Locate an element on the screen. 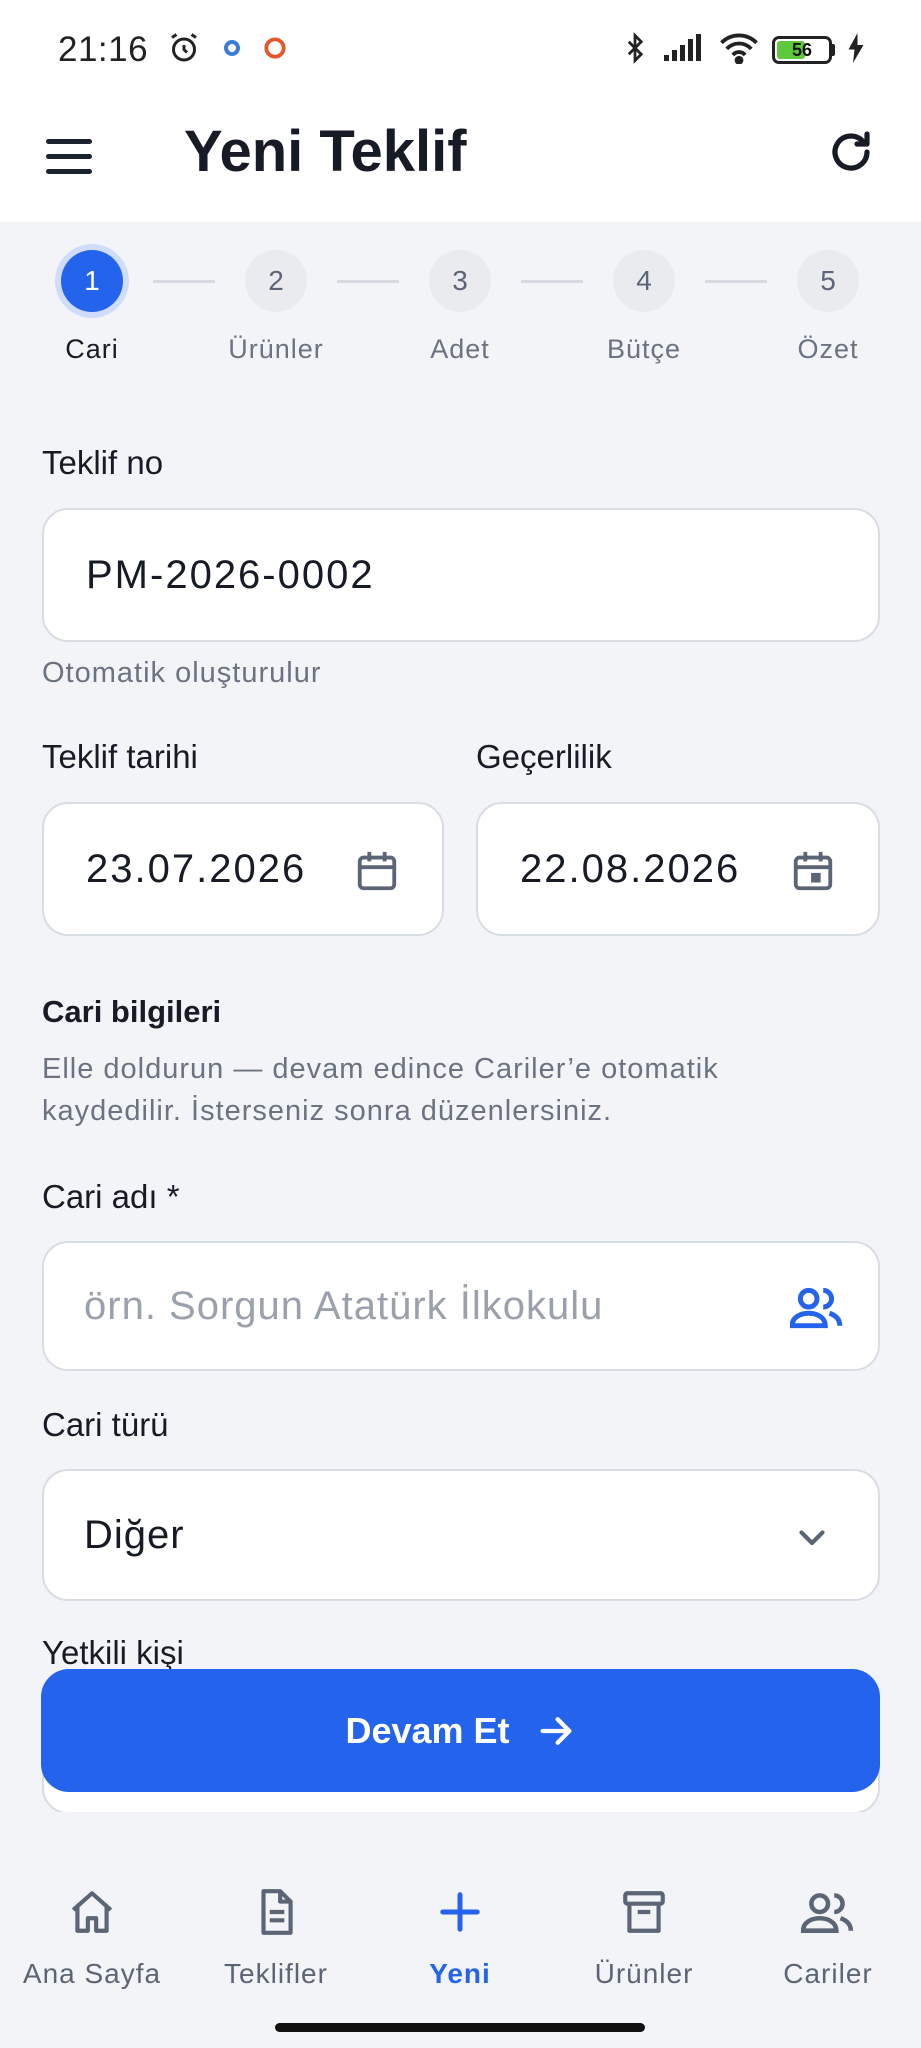  stepper: 1 Cari 2 Ürünler 3 Adet 4 Bütçe 5 Özet is located at coordinates (460, 315).